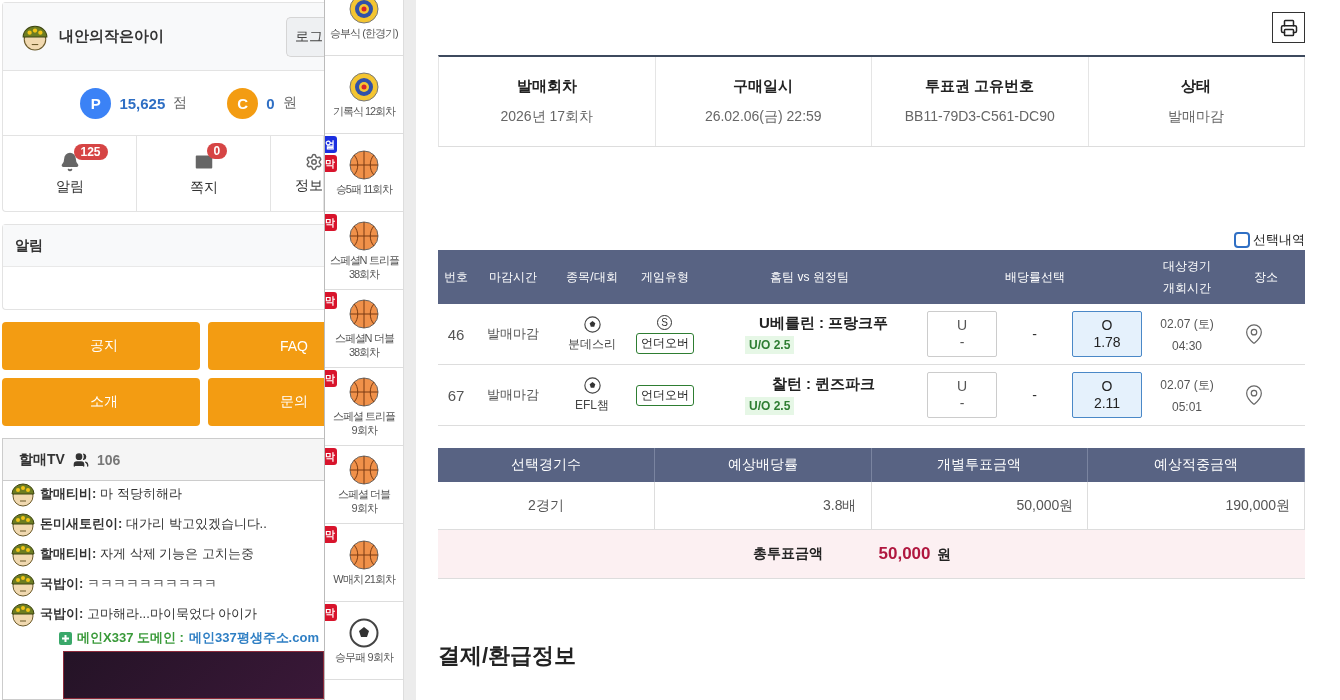  What do you see at coordinates (1187, 406) in the screenshot?
I see `match-time: 05:01` at bounding box center [1187, 406].